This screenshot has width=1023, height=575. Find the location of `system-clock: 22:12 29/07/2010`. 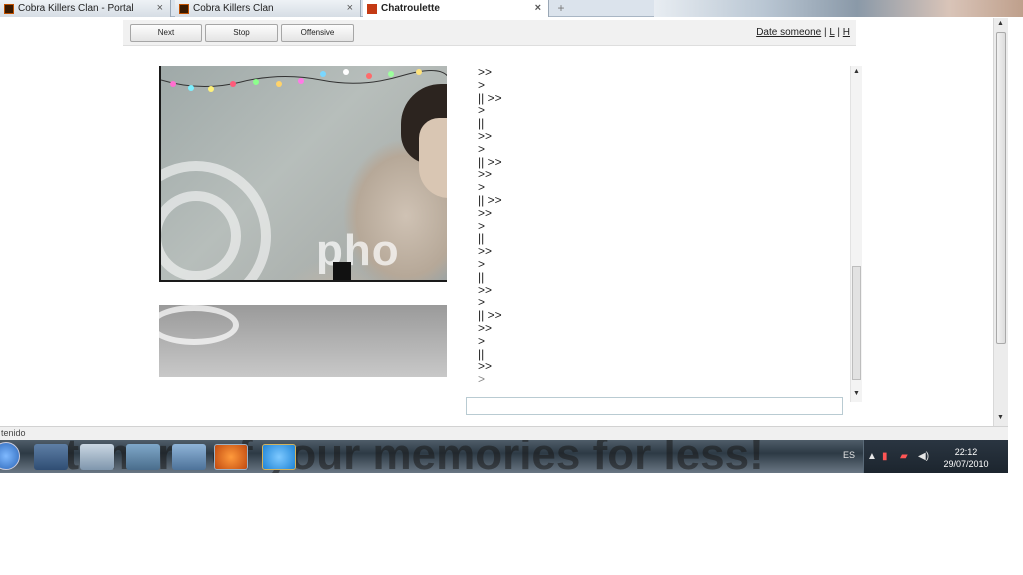

system-clock: 22:12 29/07/2010 is located at coordinates (966, 458).